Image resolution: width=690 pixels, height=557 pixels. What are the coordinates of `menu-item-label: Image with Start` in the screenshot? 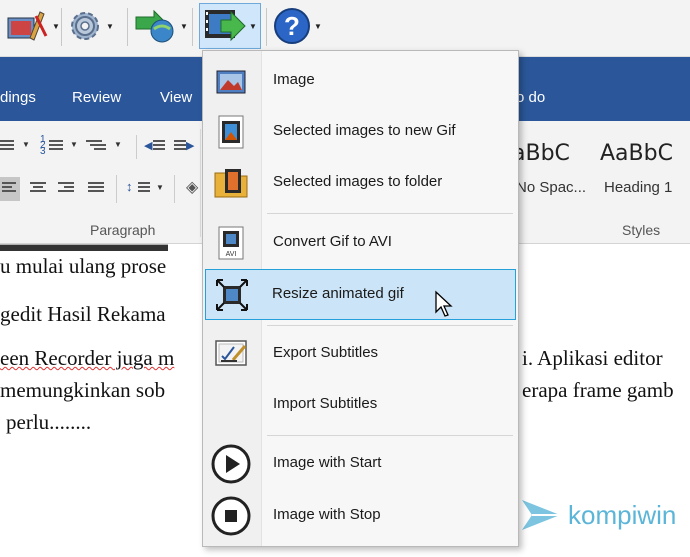 It's located at (327, 462).